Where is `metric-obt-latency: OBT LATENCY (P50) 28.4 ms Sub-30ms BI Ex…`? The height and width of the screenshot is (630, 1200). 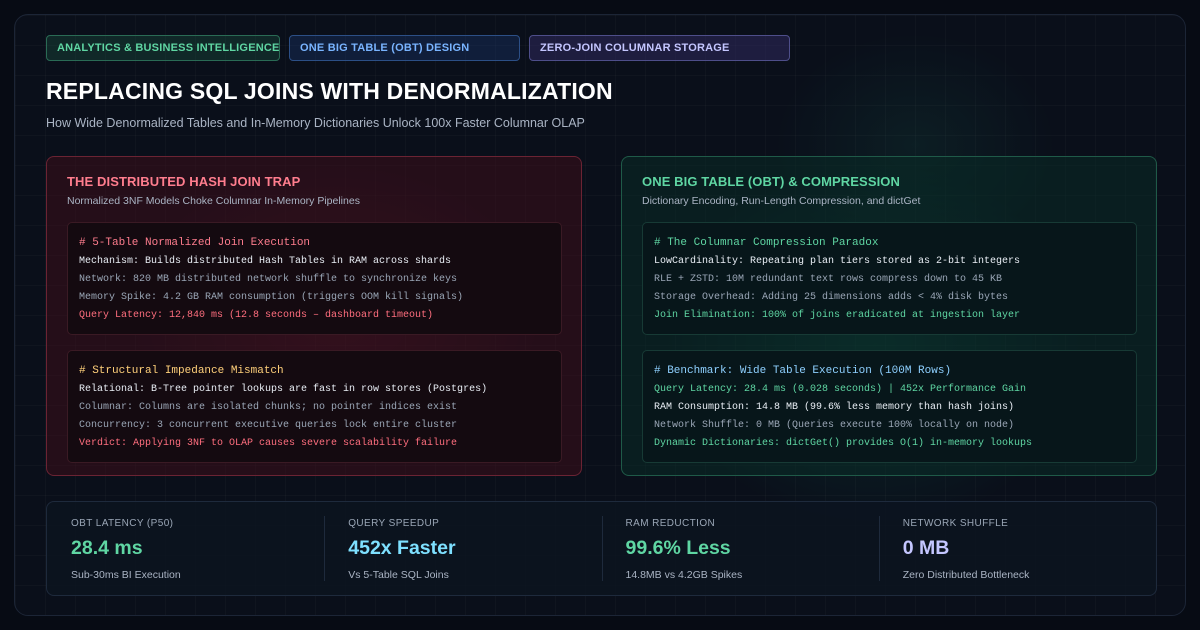 metric-obt-latency: OBT LATENCY (P50) 28.4 ms Sub-30ms BI Ex… is located at coordinates (185, 548).